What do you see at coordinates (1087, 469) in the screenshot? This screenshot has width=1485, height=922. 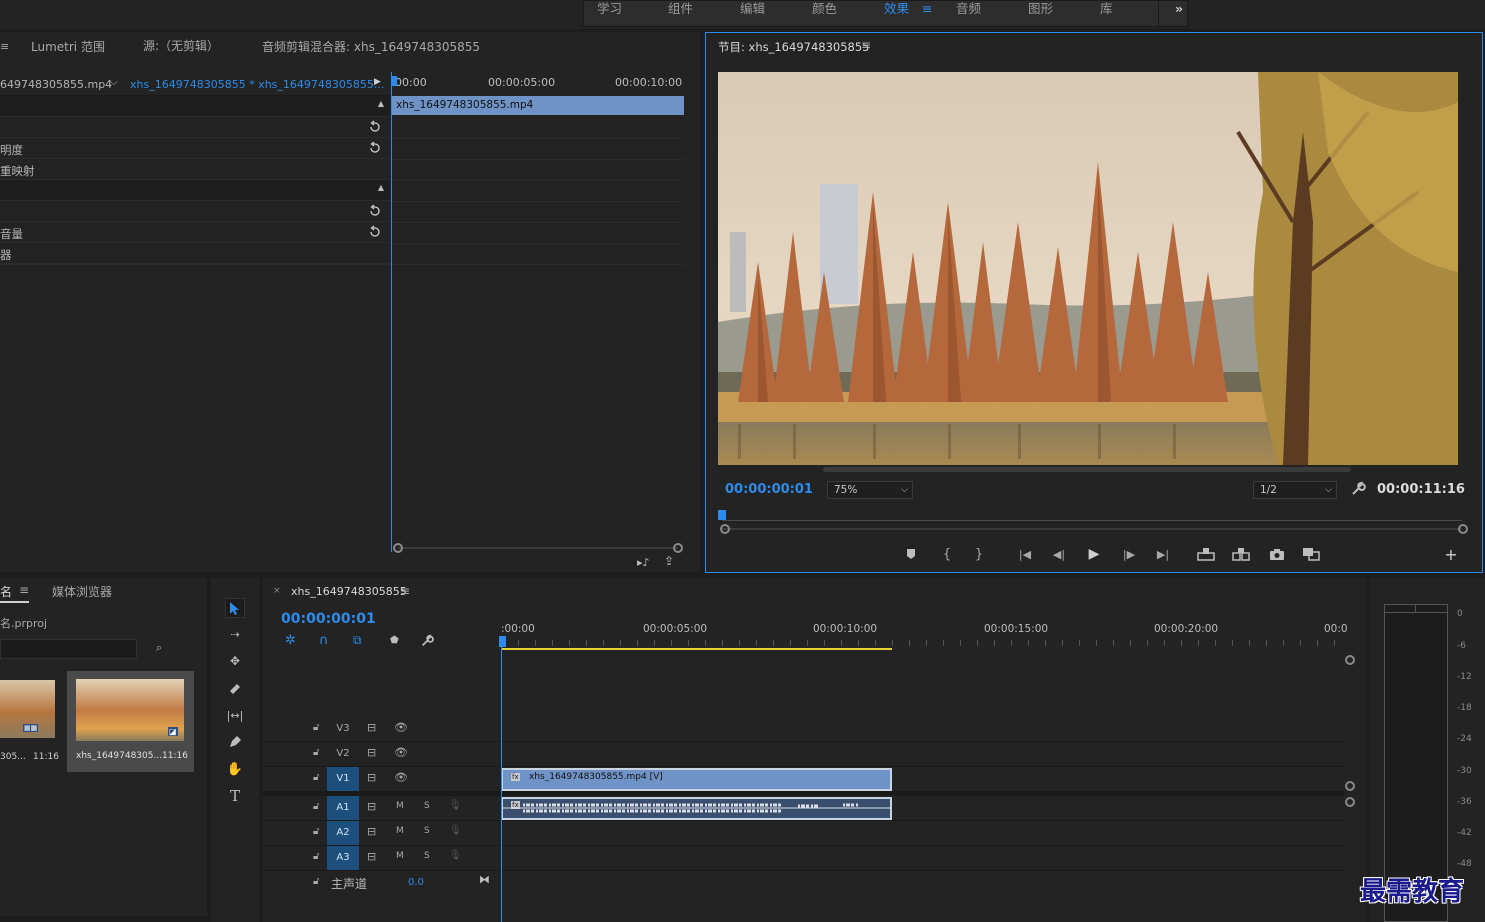 I see `horizontal-scrollbar` at bounding box center [1087, 469].